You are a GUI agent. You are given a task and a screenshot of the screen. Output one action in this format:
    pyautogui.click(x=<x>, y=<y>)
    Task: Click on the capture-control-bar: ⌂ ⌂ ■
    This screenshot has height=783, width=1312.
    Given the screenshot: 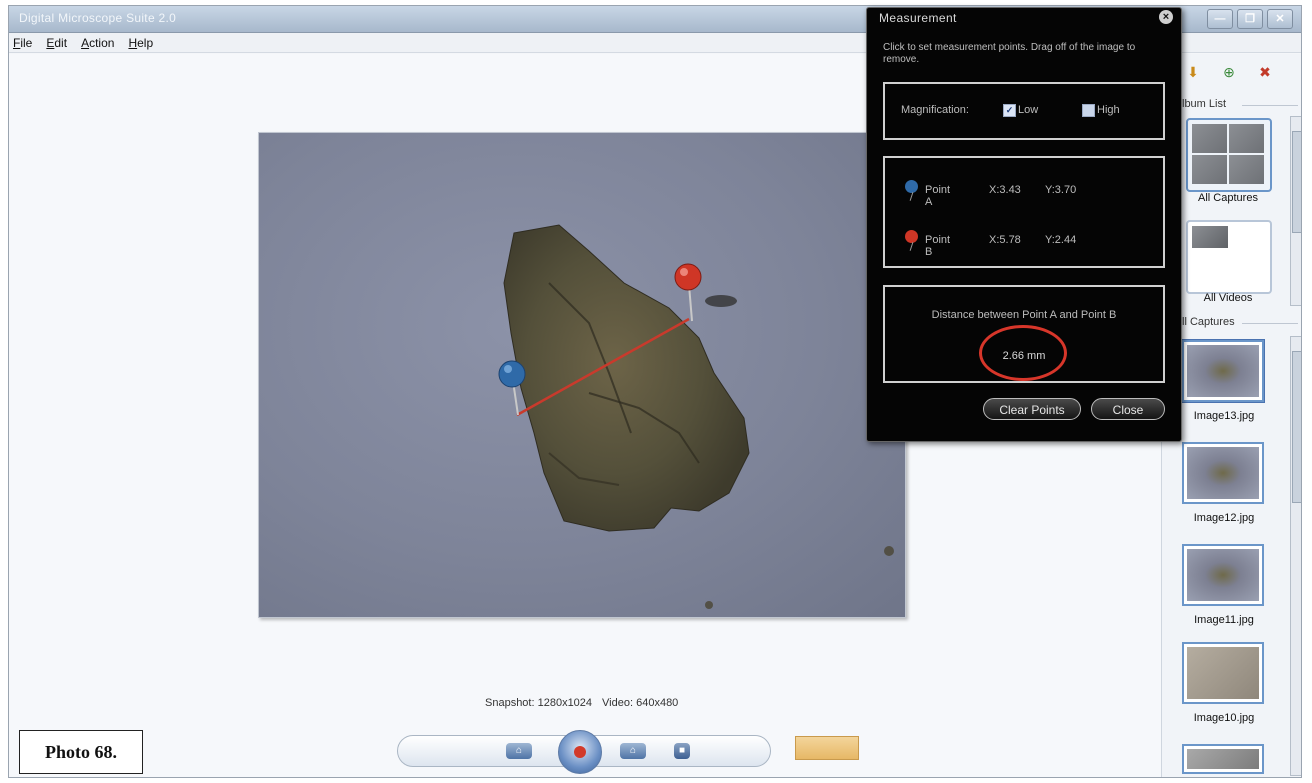 What is the action you would take?
    pyautogui.click(x=584, y=752)
    